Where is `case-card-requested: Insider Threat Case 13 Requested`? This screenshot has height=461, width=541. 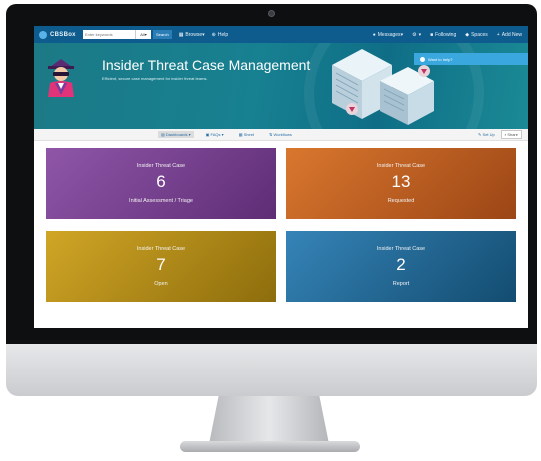
case-card-requested: Insider Threat Case 13 Requested is located at coordinates (401, 183).